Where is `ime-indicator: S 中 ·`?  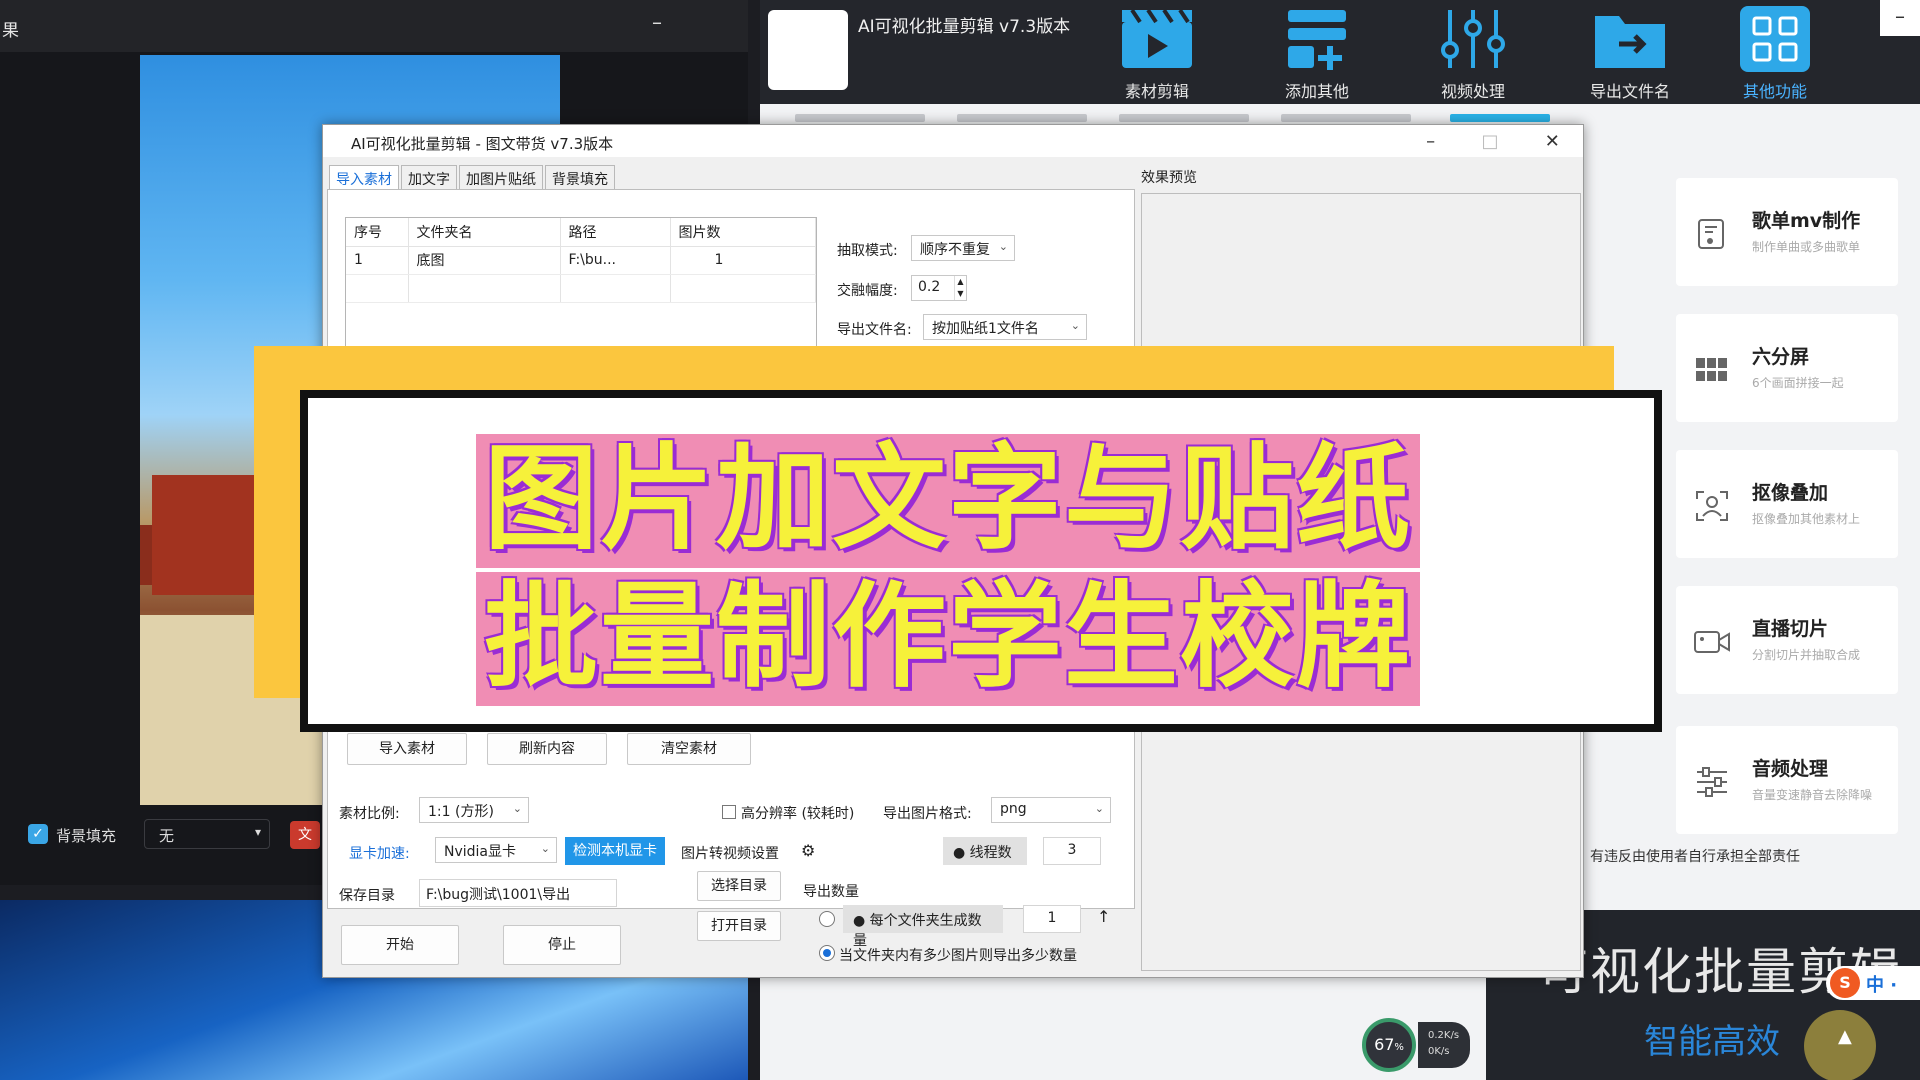
ime-indicator: S 中 · is located at coordinates (1873, 983).